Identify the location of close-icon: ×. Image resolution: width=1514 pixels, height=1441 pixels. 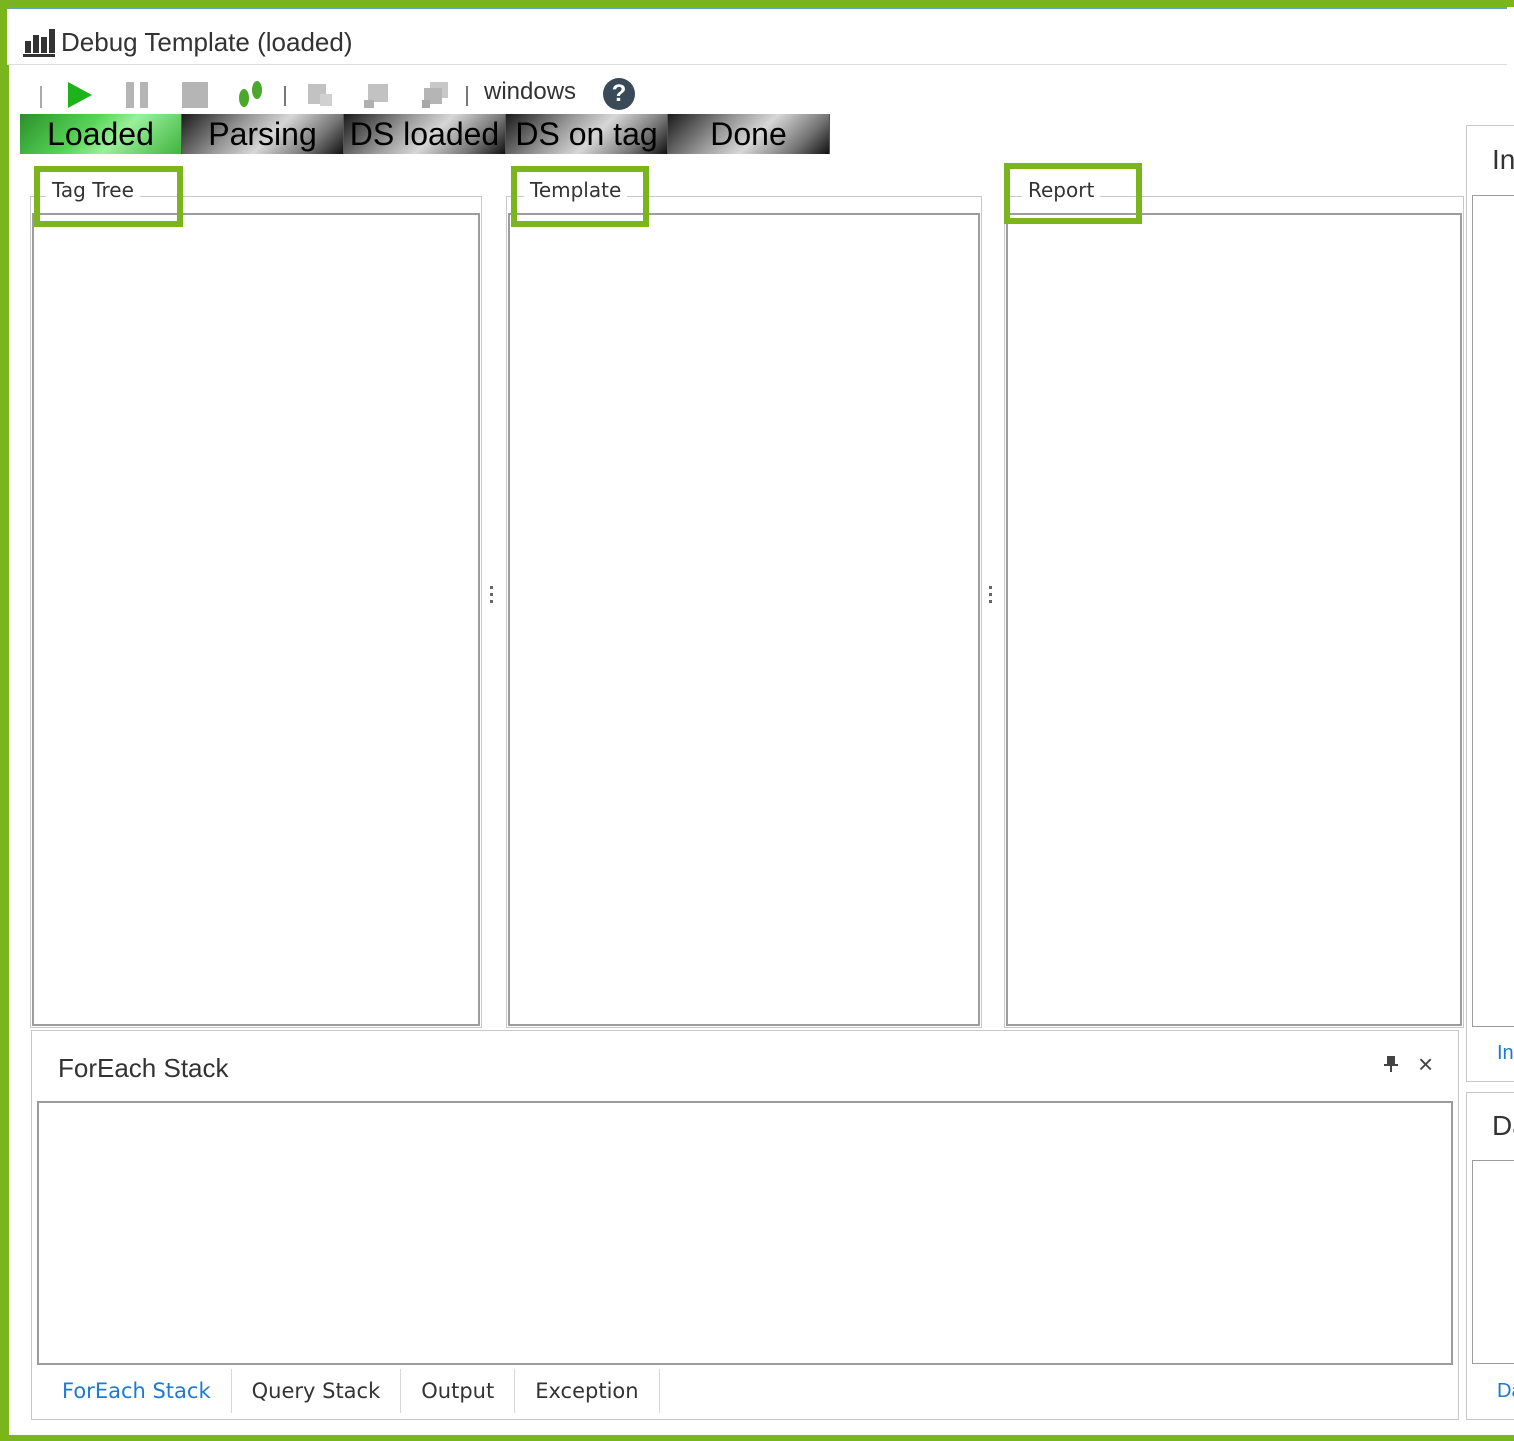
(1425, 1064).